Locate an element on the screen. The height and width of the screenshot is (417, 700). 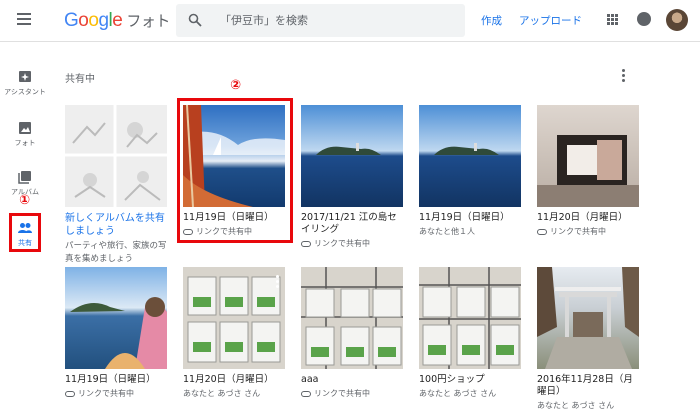
top-bar: Googleフォト 作成 アップロード is located at coordinates (350, 21).